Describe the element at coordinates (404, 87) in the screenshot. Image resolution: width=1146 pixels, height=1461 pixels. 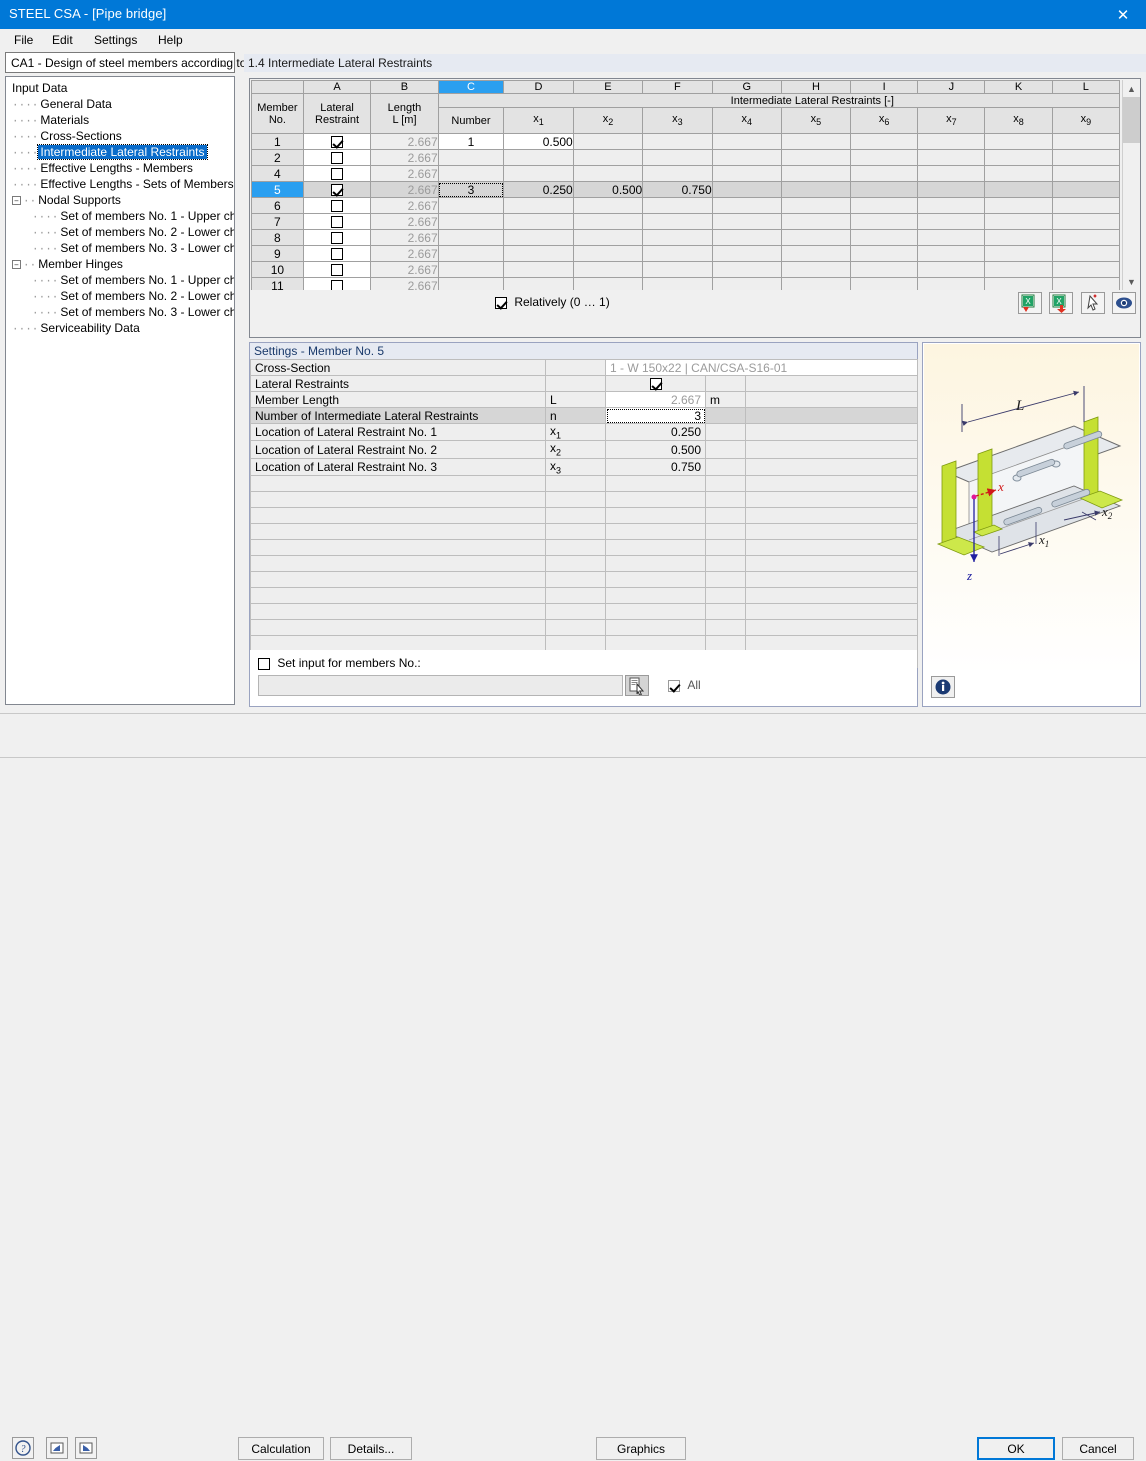
I see `column-header-B: B` at that location.